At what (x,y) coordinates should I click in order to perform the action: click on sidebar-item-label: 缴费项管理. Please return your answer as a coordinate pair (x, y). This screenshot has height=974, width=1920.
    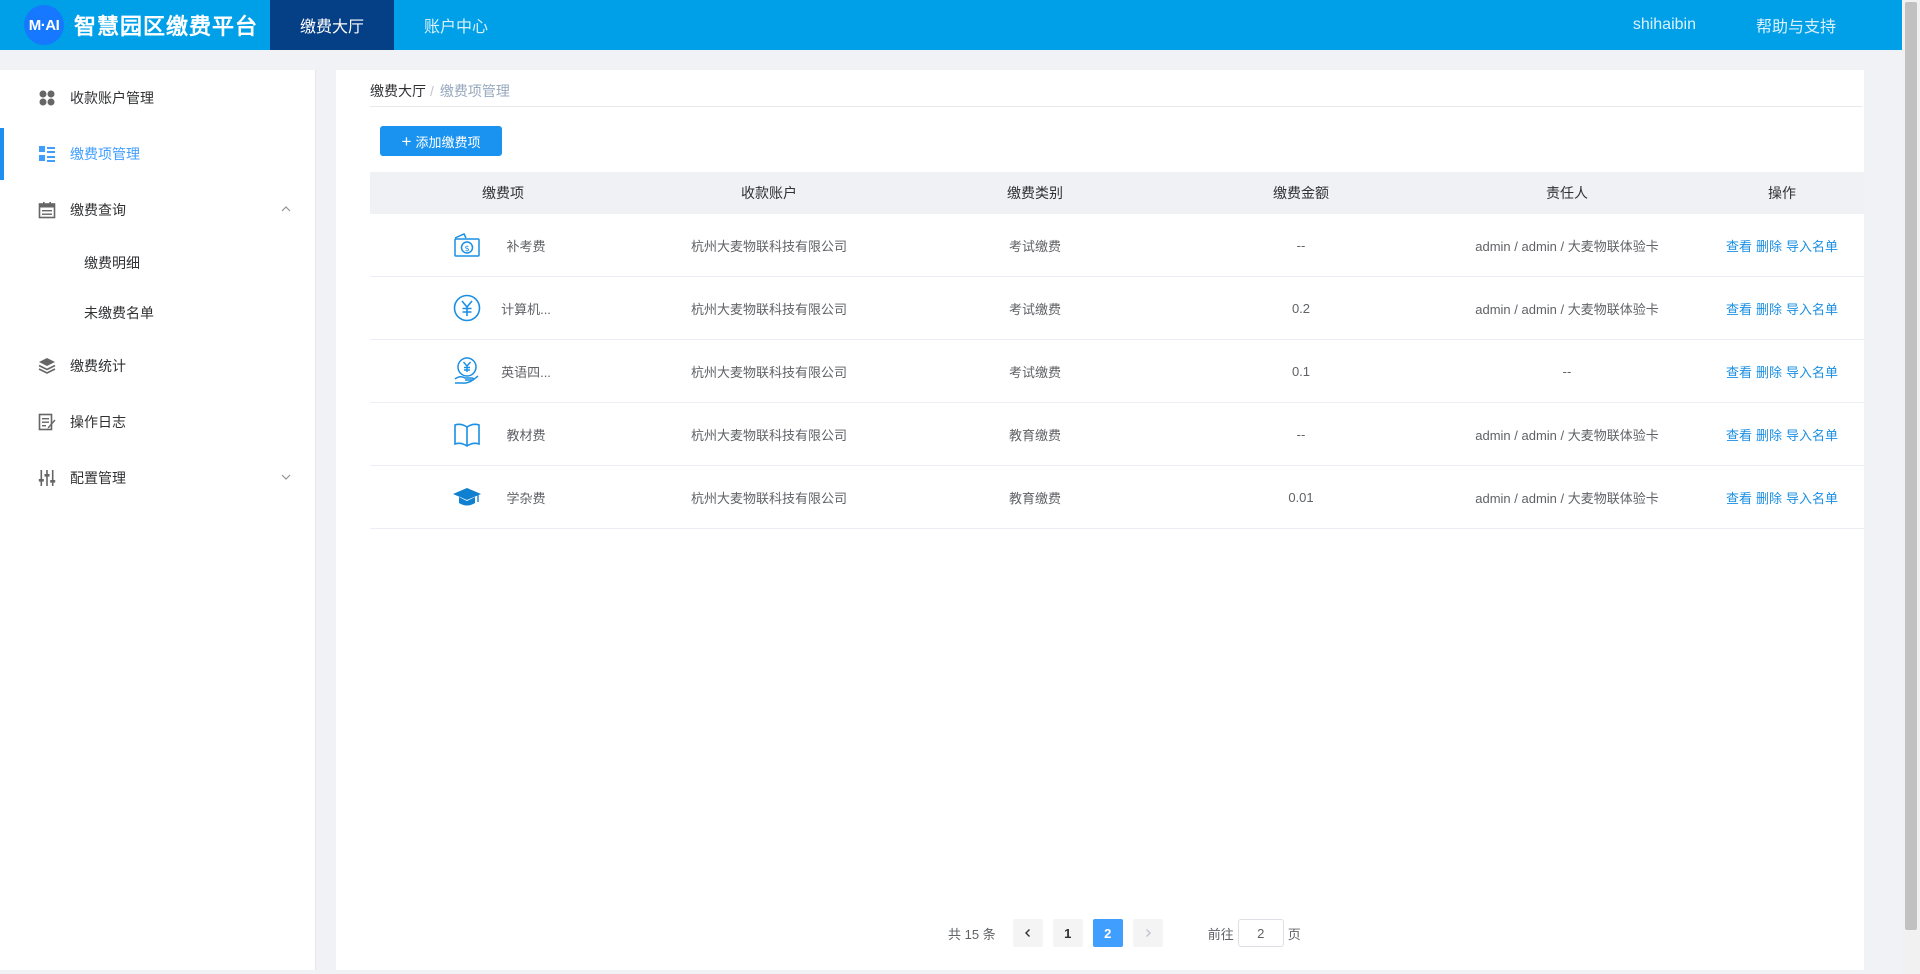
    Looking at the image, I should click on (105, 154).